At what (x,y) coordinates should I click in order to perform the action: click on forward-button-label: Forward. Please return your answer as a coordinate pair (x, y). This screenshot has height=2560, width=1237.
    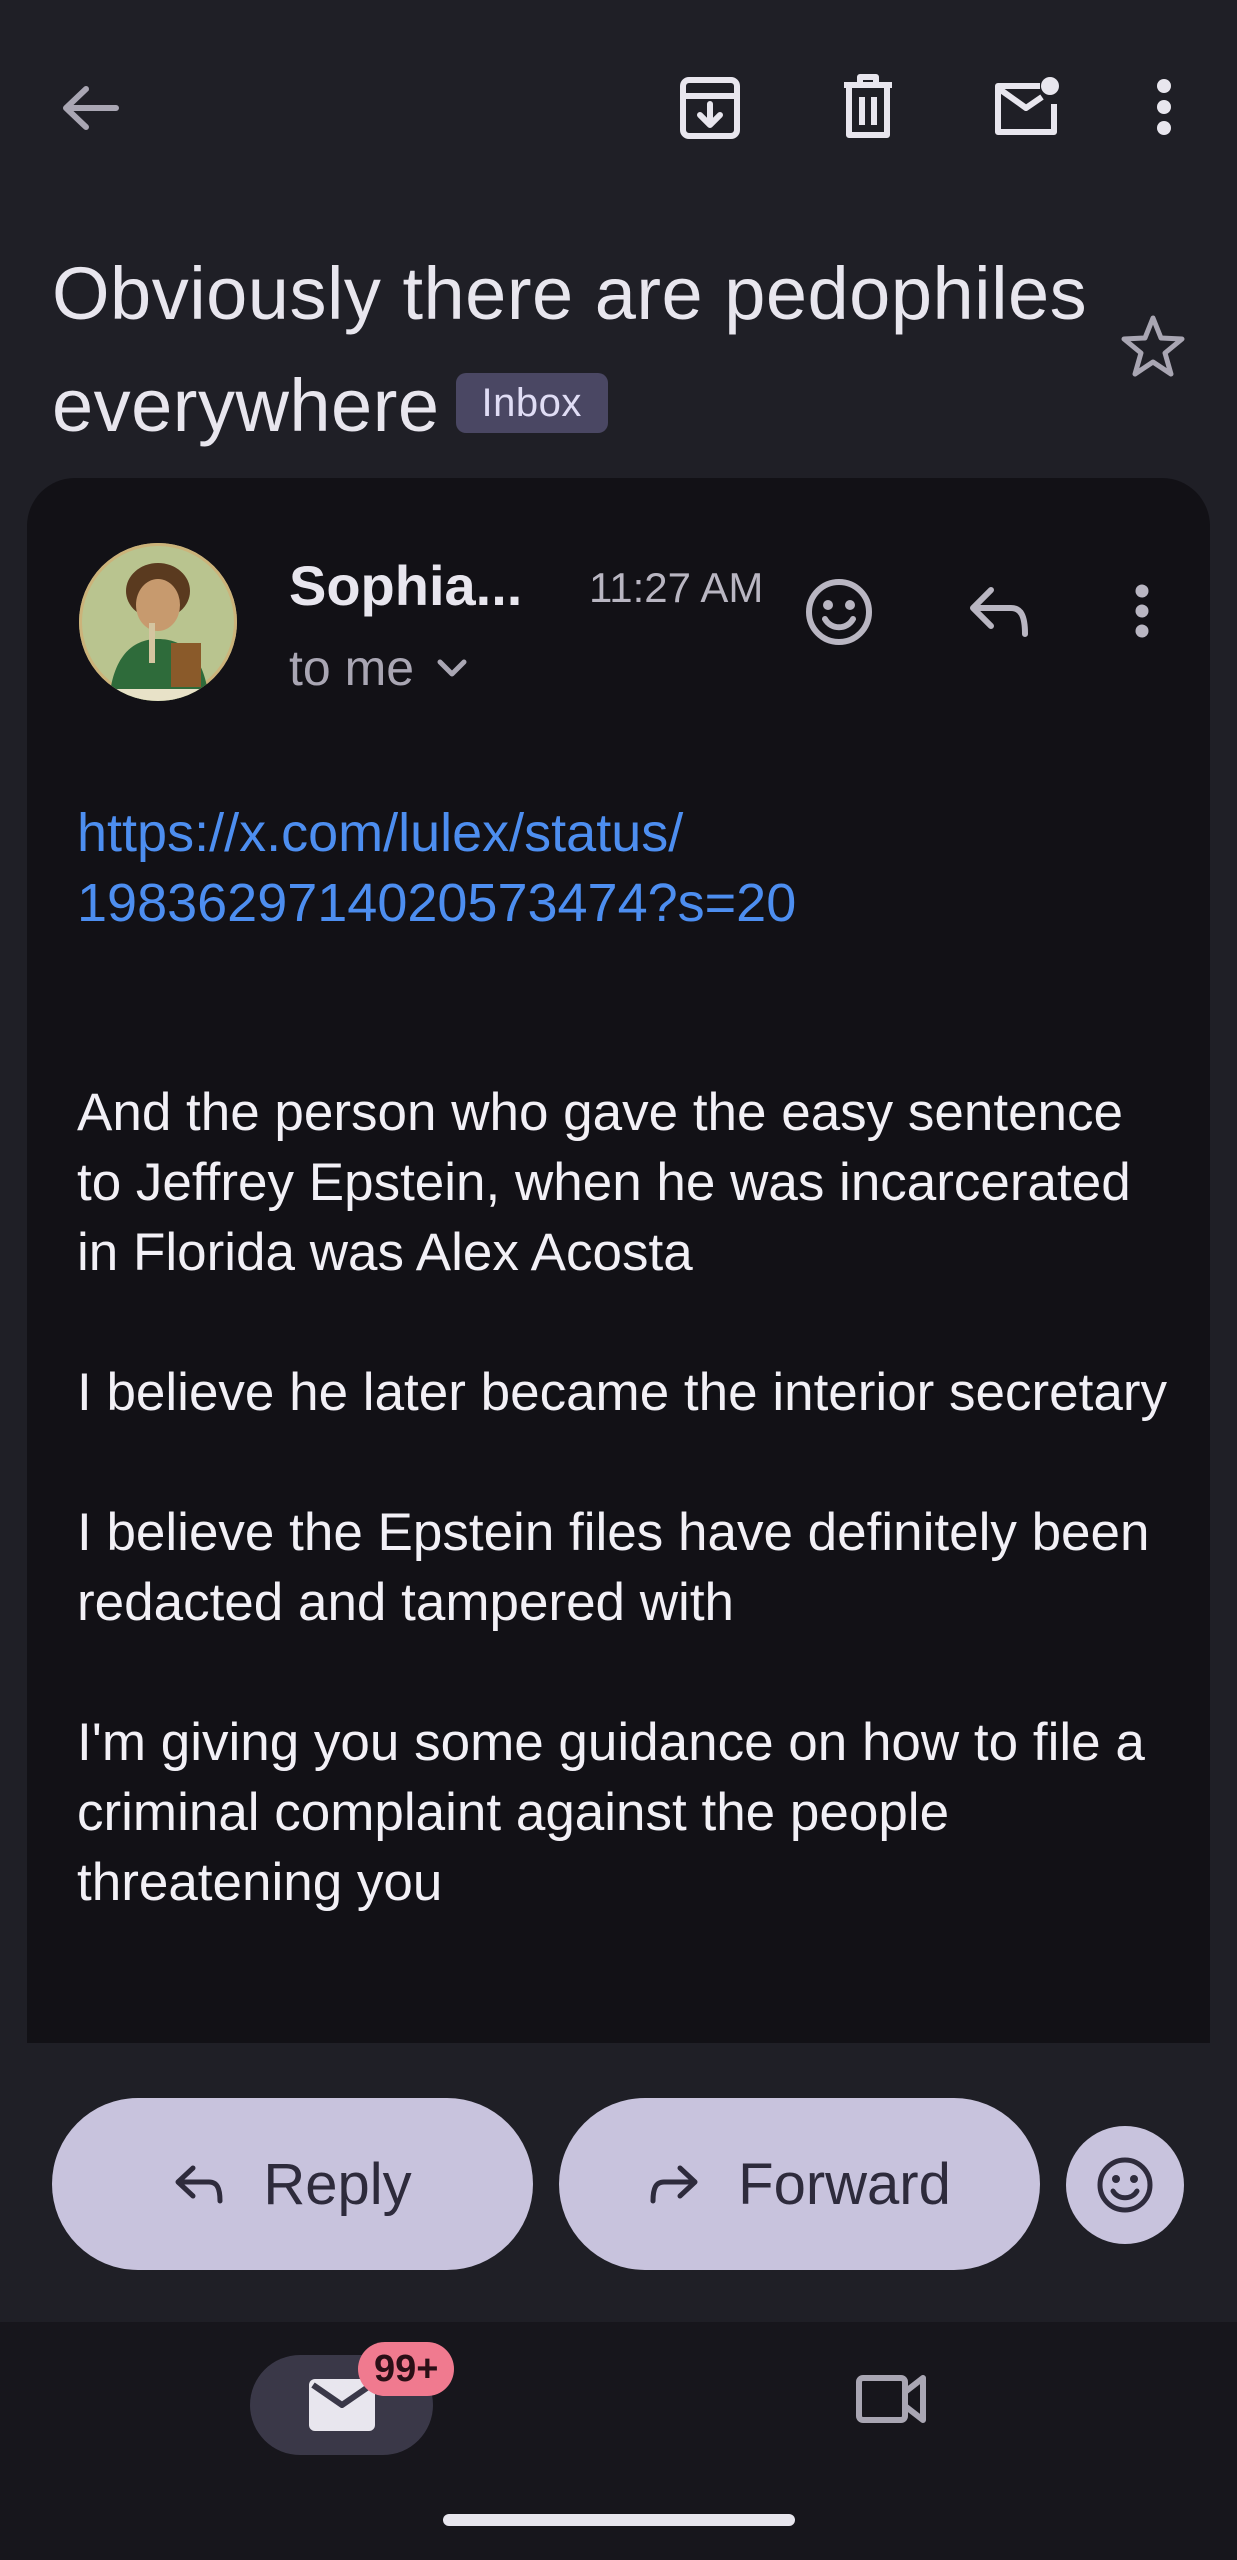
    Looking at the image, I should click on (844, 2184).